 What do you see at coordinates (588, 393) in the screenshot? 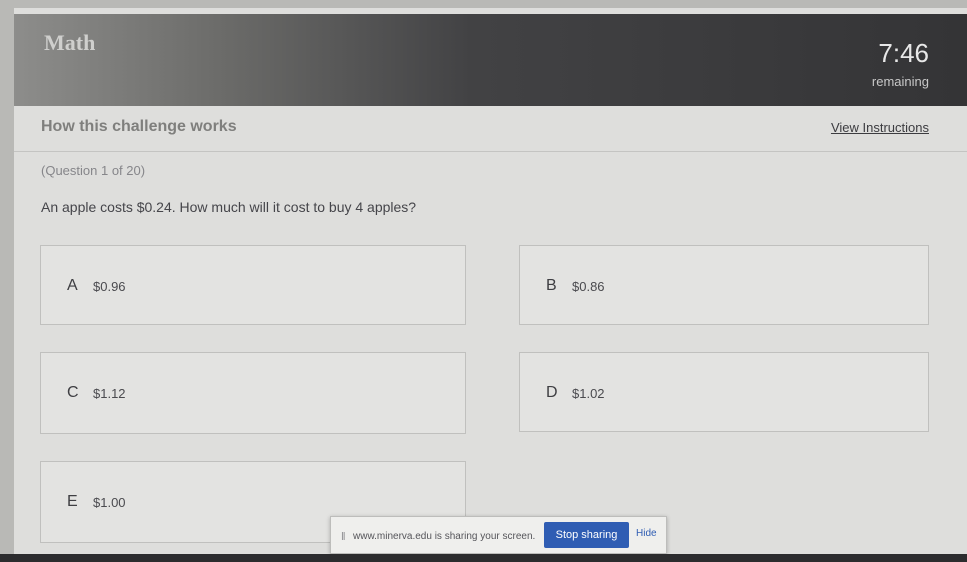
I see `option-value: $1.02` at bounding box center [588, 393].